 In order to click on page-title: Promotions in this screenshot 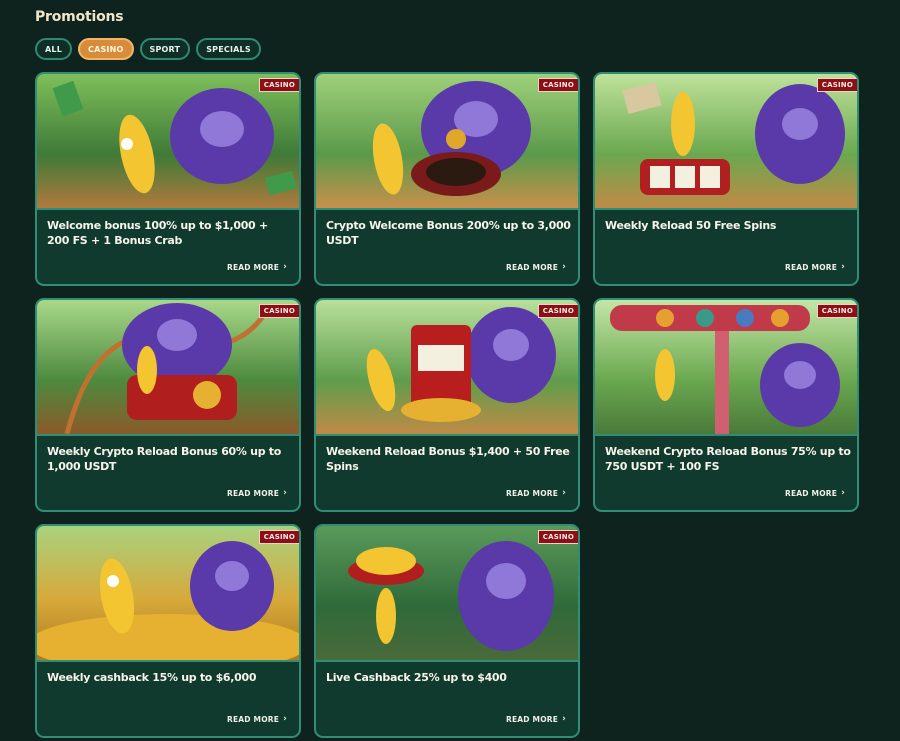, I will do `click(79, 17)`.